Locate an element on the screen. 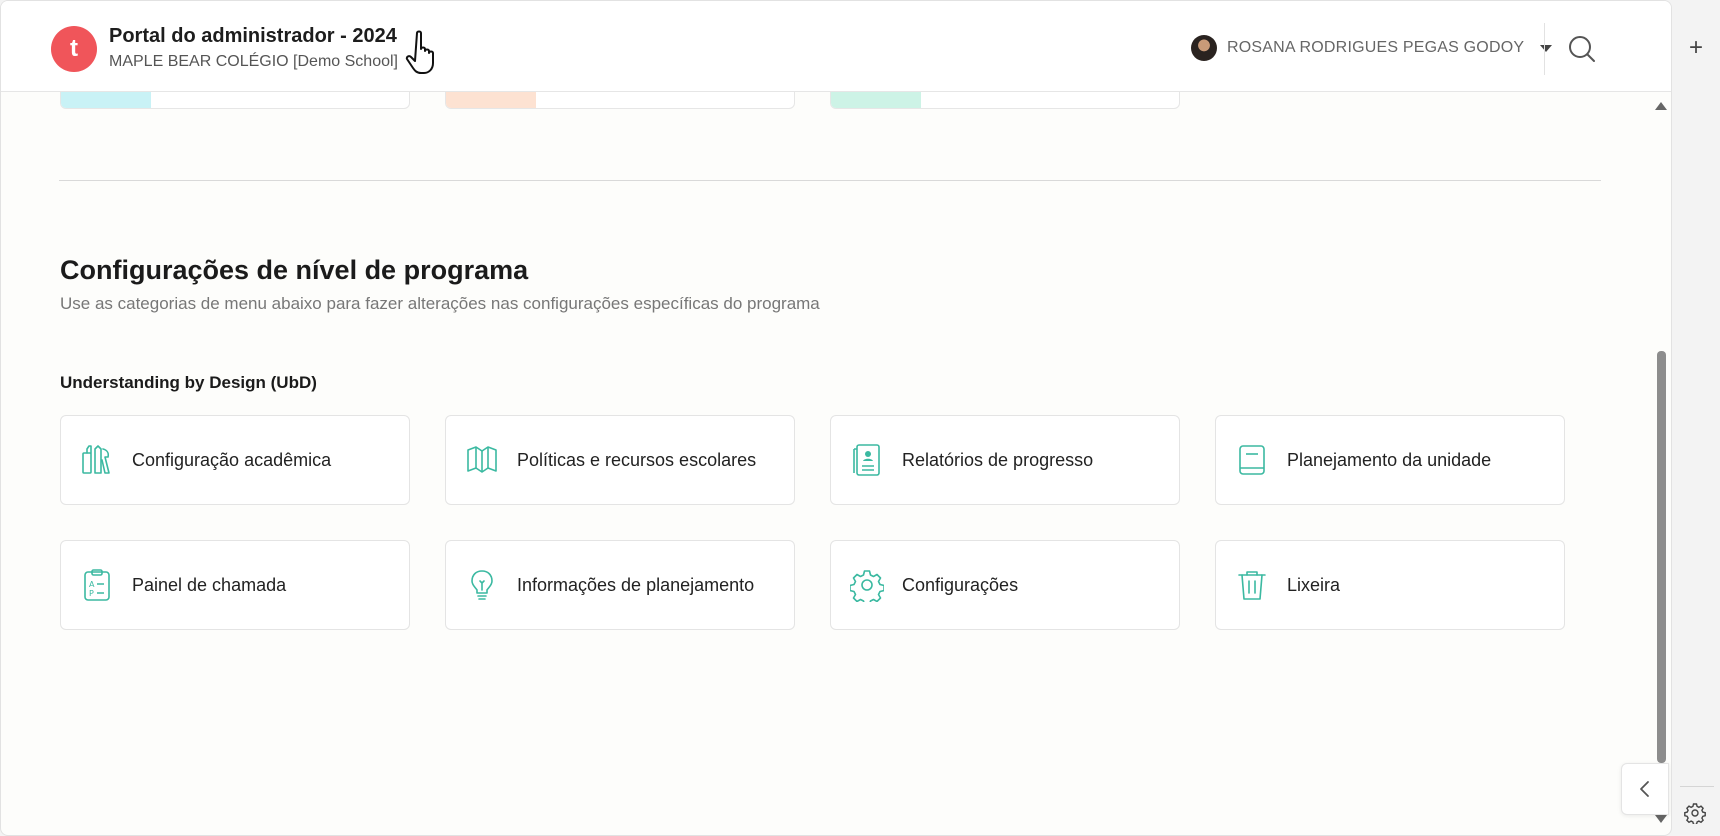  header-divider is located at coordinates (1544, 49).